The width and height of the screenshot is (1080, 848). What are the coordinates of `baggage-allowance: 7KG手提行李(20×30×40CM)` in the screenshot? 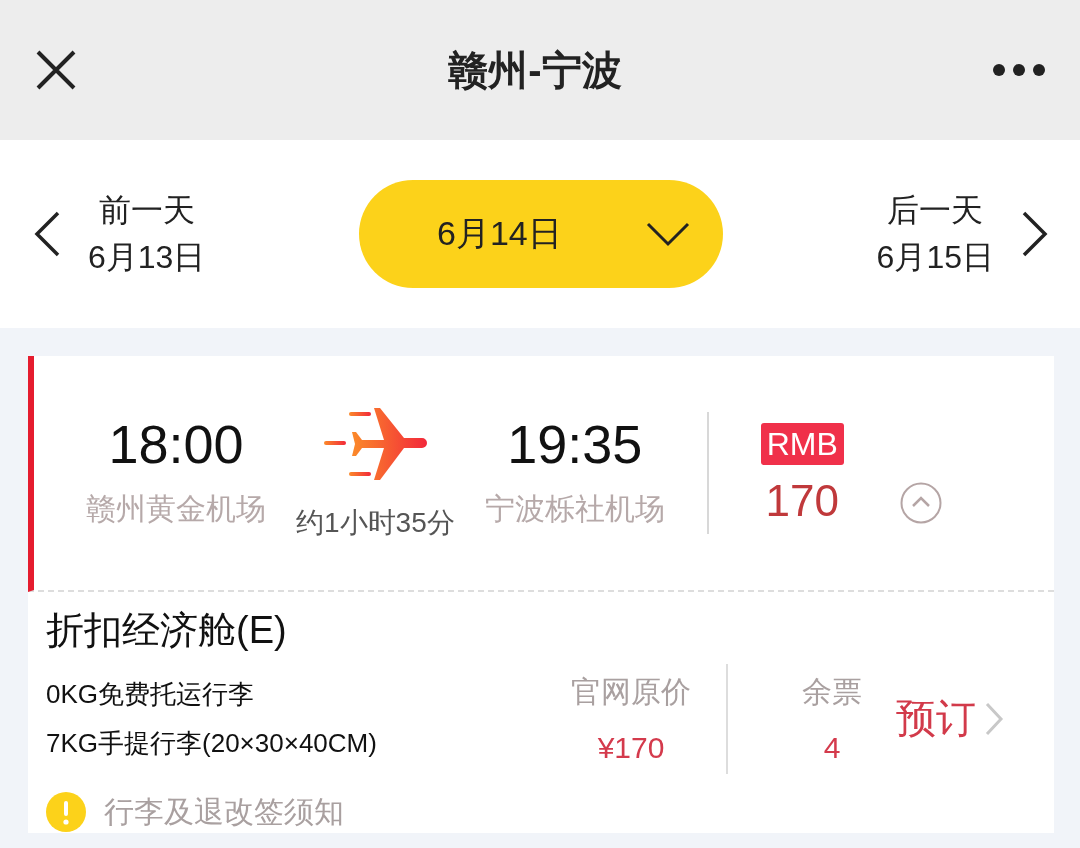 It's located at (212, 743).